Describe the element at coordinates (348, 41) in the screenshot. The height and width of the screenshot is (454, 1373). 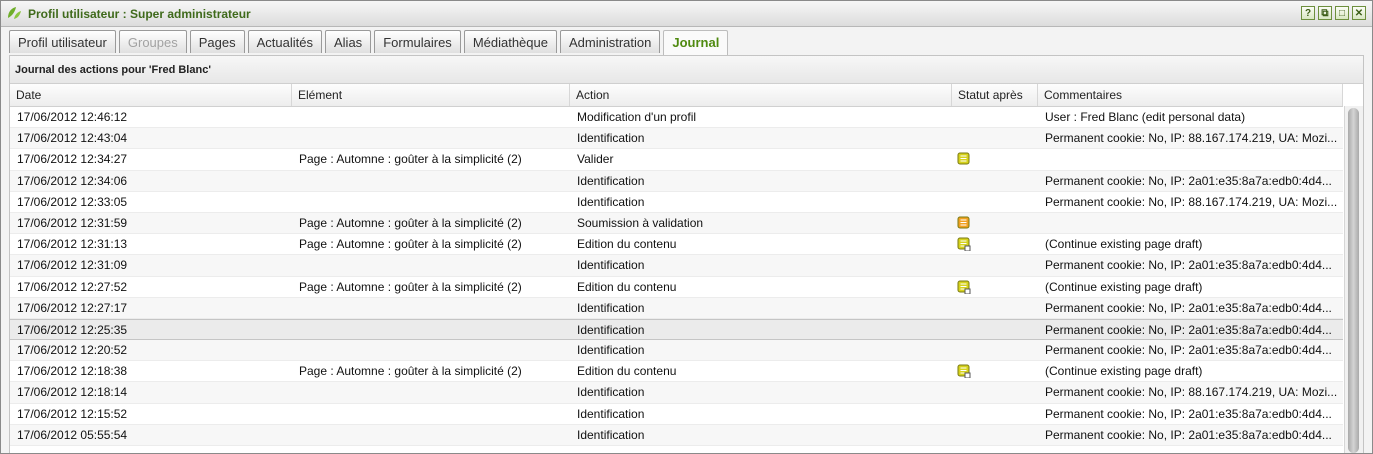
I see `tab-alias: Alias` at that location.